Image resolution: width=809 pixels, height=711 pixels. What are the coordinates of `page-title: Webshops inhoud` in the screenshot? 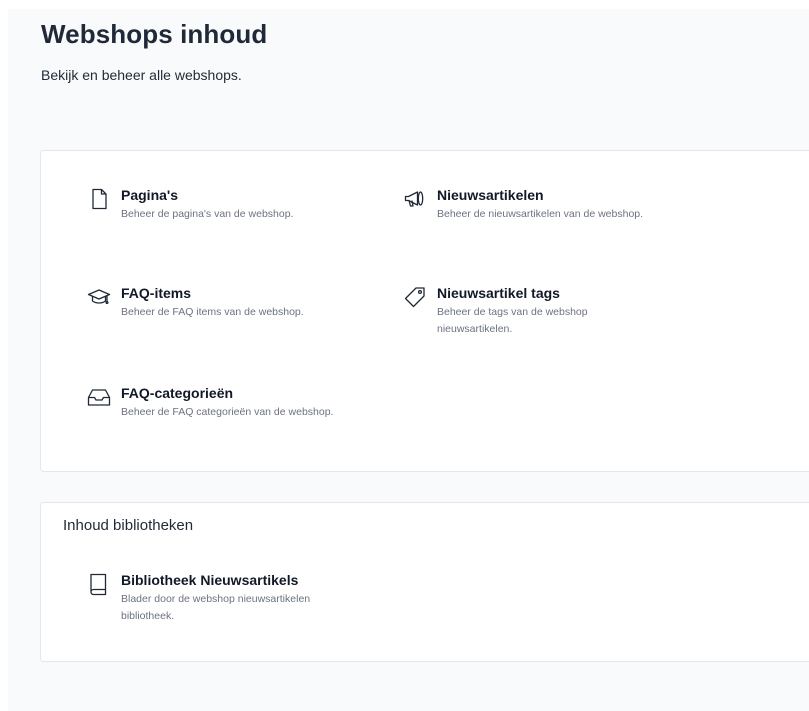 It's located at (154, 34).